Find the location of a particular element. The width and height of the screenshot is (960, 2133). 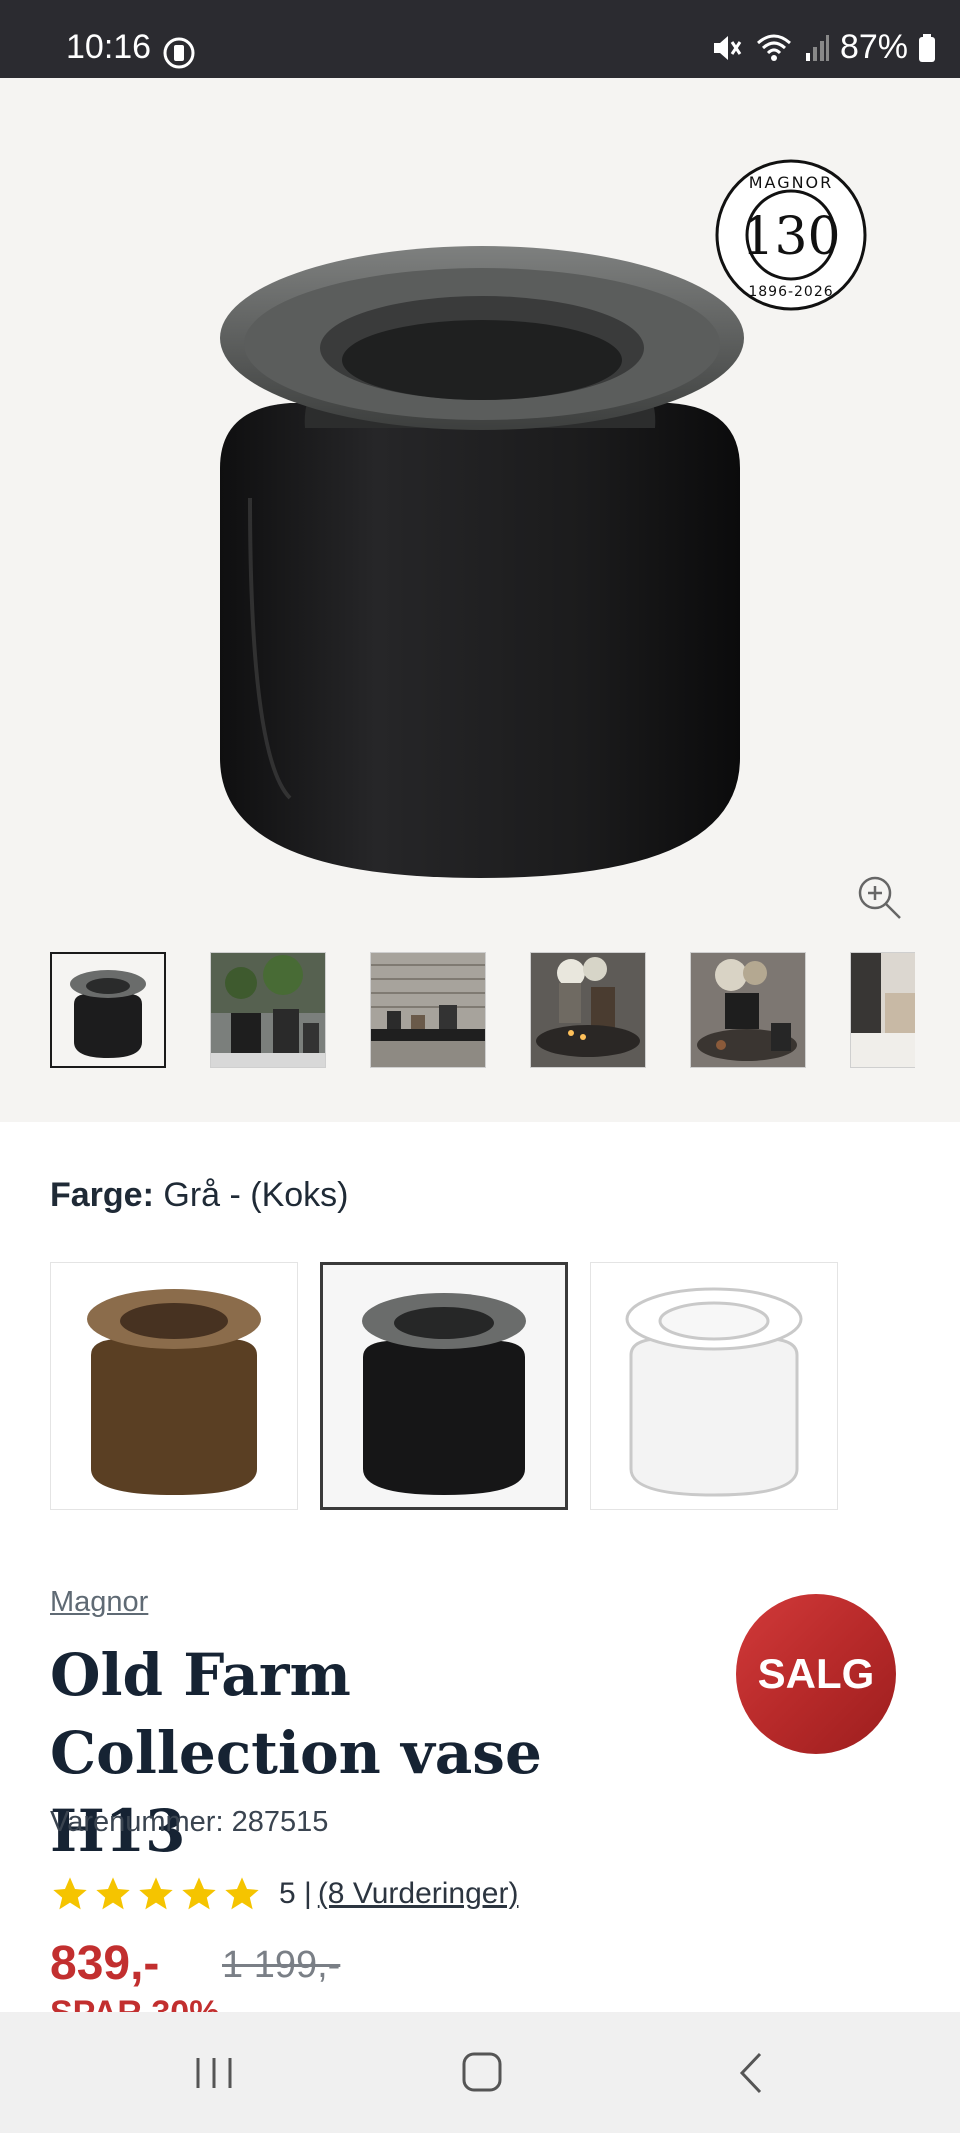

color-value: Grå - (Koks) is located at coordinates (256, 1195).